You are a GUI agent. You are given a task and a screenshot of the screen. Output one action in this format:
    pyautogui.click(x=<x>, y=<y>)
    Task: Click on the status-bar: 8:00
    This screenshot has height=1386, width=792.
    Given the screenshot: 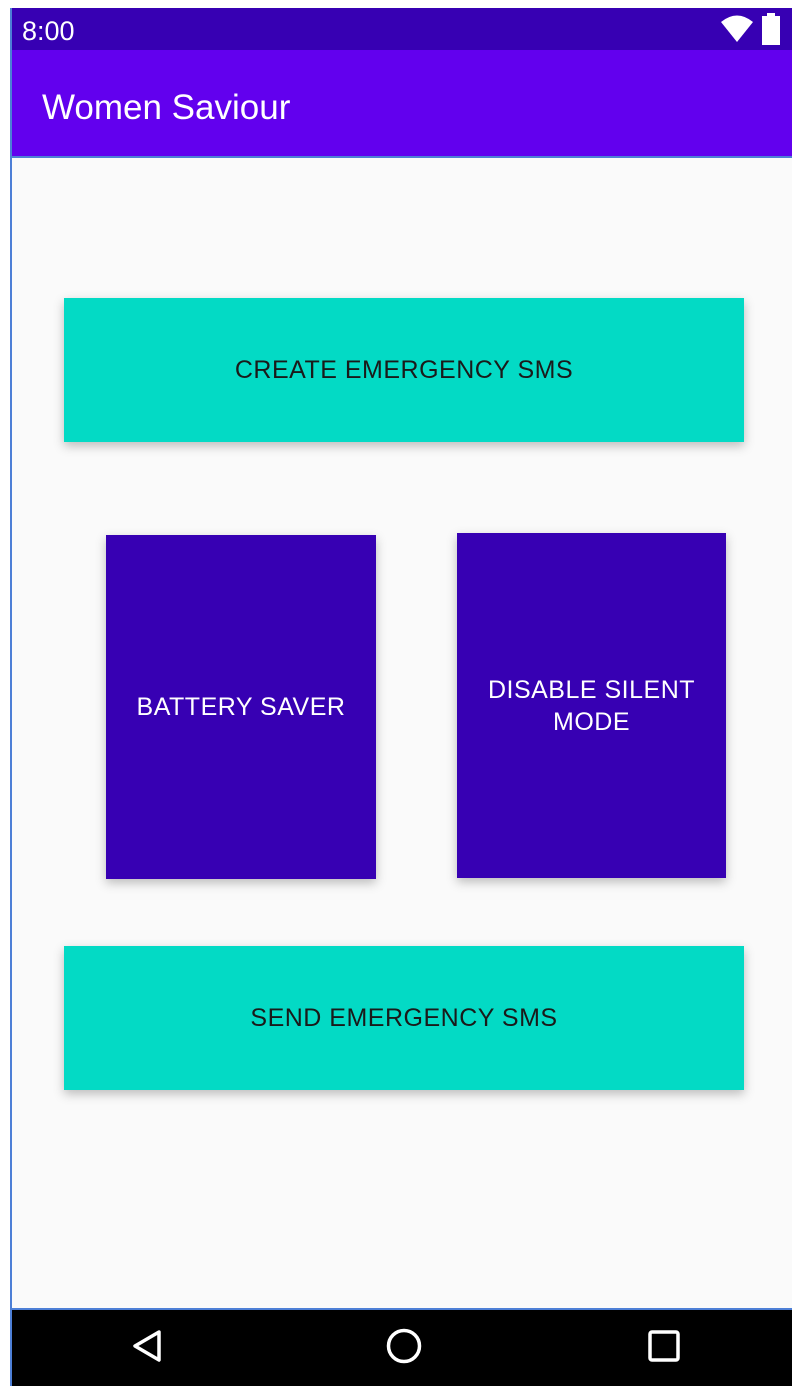 What is the action you would take?
    pyautogui.click(x=402, y=29)
    